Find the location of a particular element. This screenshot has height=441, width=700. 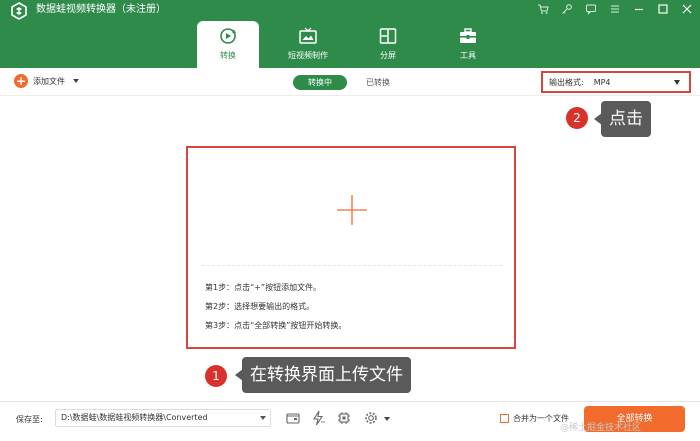

split-screen-icon is located at coordinates (388, 36).